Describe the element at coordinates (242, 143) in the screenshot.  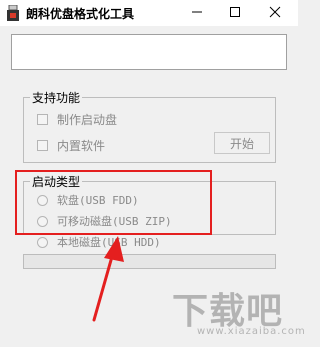
I see `start-button: 开始` at that location.